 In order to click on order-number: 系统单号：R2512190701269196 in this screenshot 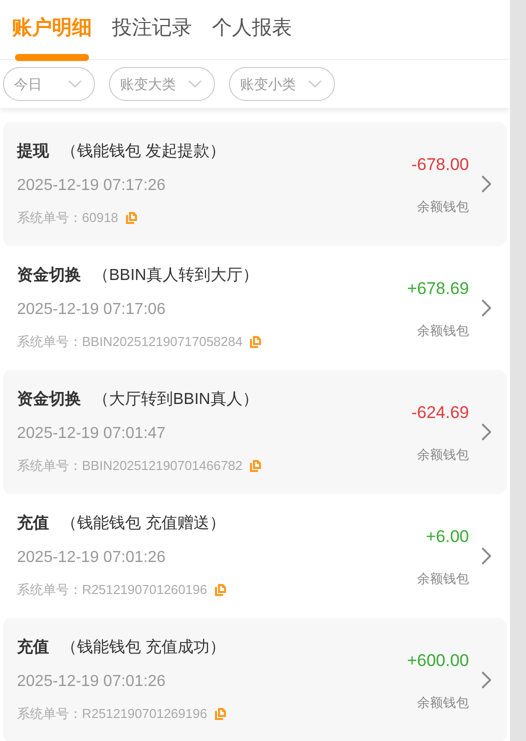, I will do `click(112, 714)`.